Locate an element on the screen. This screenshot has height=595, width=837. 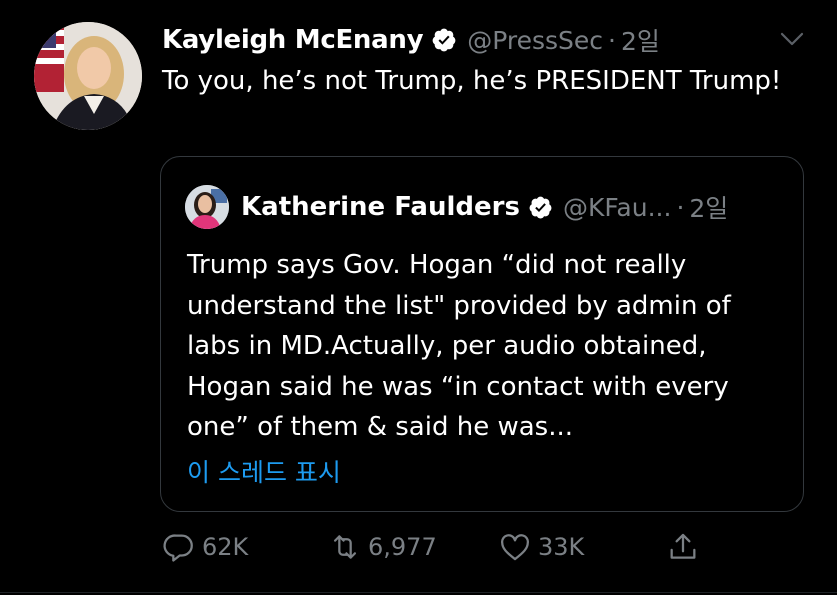
quoted-tweet-timestamp: 2일 is located at coordinates (709, 208).